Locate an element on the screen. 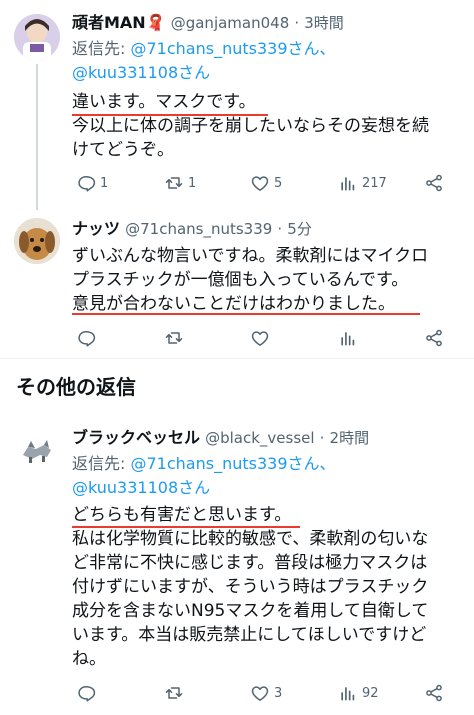 The image size is (474, 715). section-divider is located at coordinates (237, 358).